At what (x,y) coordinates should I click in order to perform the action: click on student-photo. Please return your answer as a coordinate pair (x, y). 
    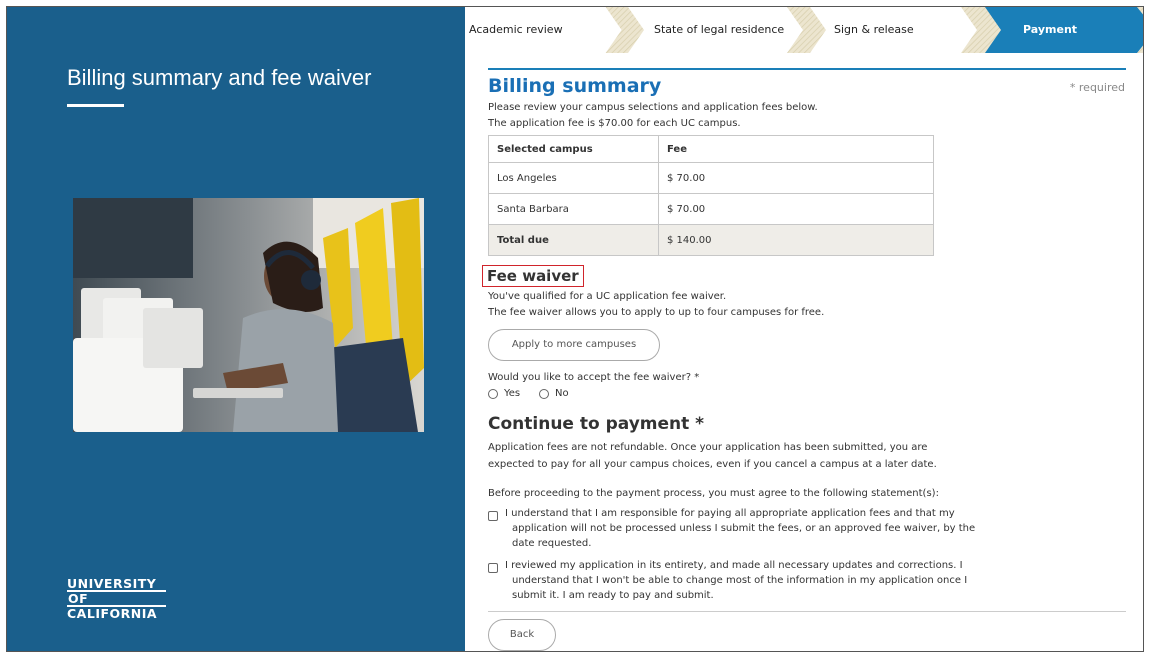
    Looking at the image, I should click on (248, 315).